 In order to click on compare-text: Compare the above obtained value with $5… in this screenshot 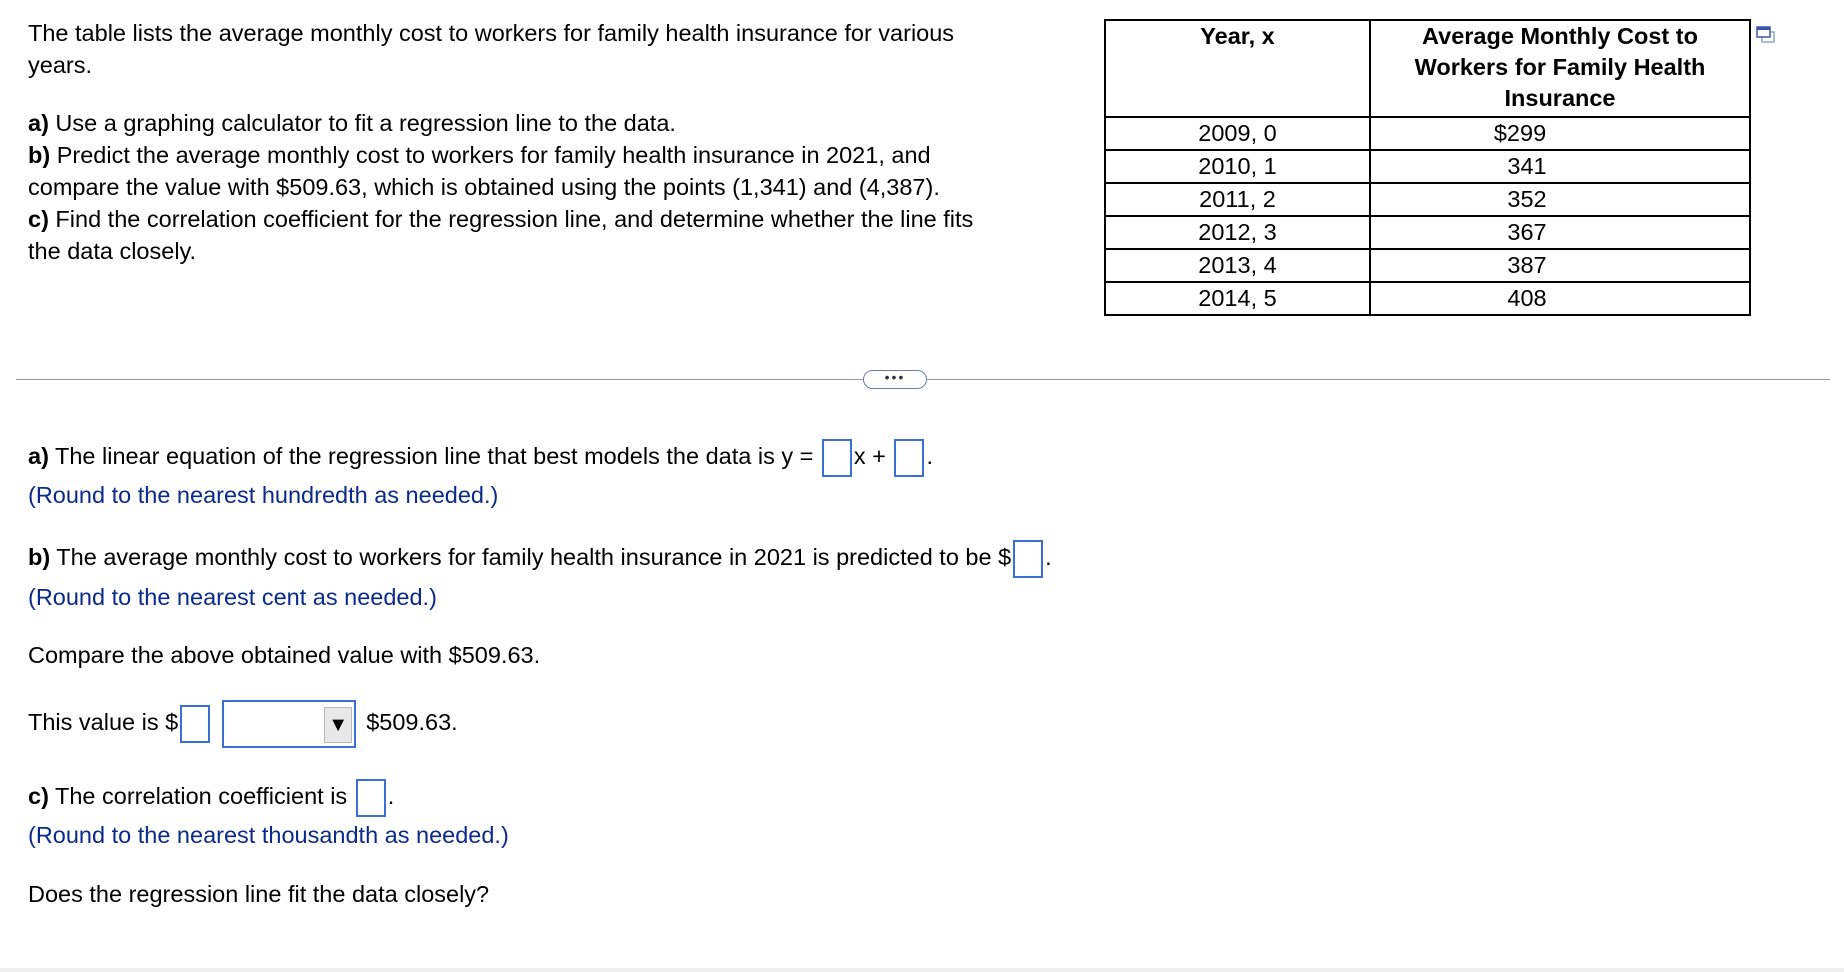, I will do `click(284, 655)`.